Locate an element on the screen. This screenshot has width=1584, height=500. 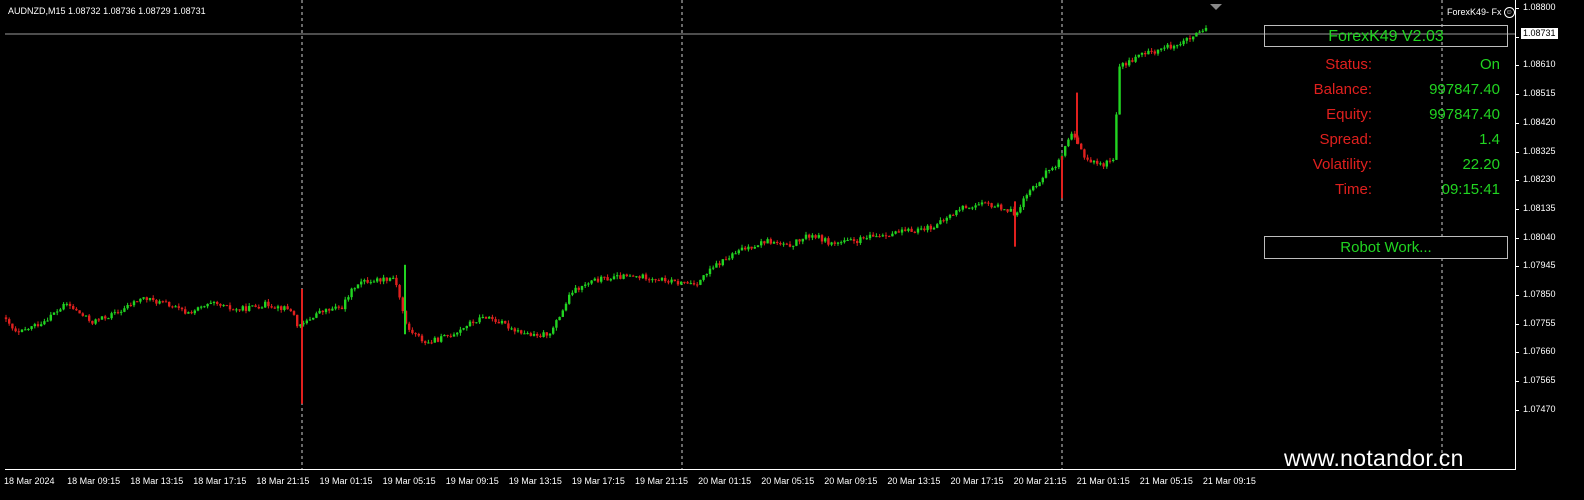
time-tick-label: 20 Mar 17:15 is located at coordinates (977, 481).